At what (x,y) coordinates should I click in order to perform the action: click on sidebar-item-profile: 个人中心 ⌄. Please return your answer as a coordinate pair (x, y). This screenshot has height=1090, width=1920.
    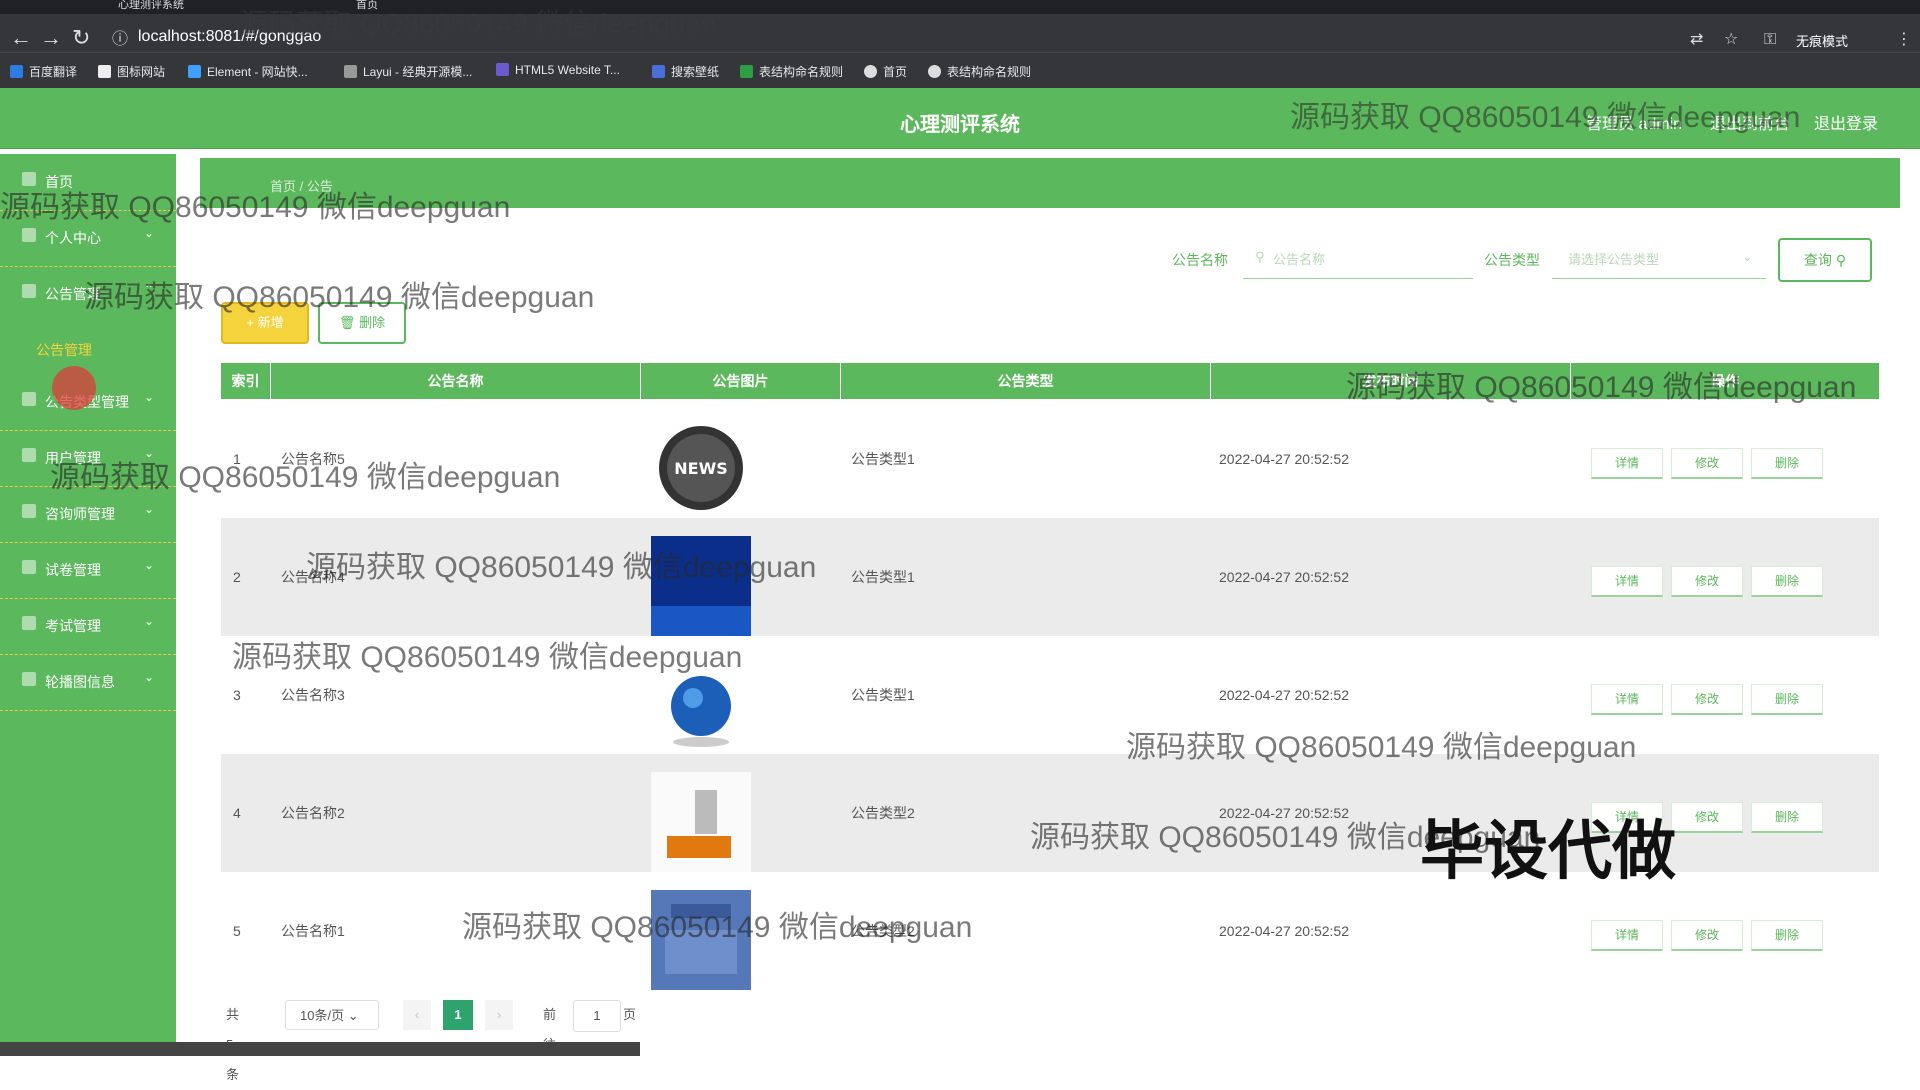
    Looking at the image, I should click on (88, 238).